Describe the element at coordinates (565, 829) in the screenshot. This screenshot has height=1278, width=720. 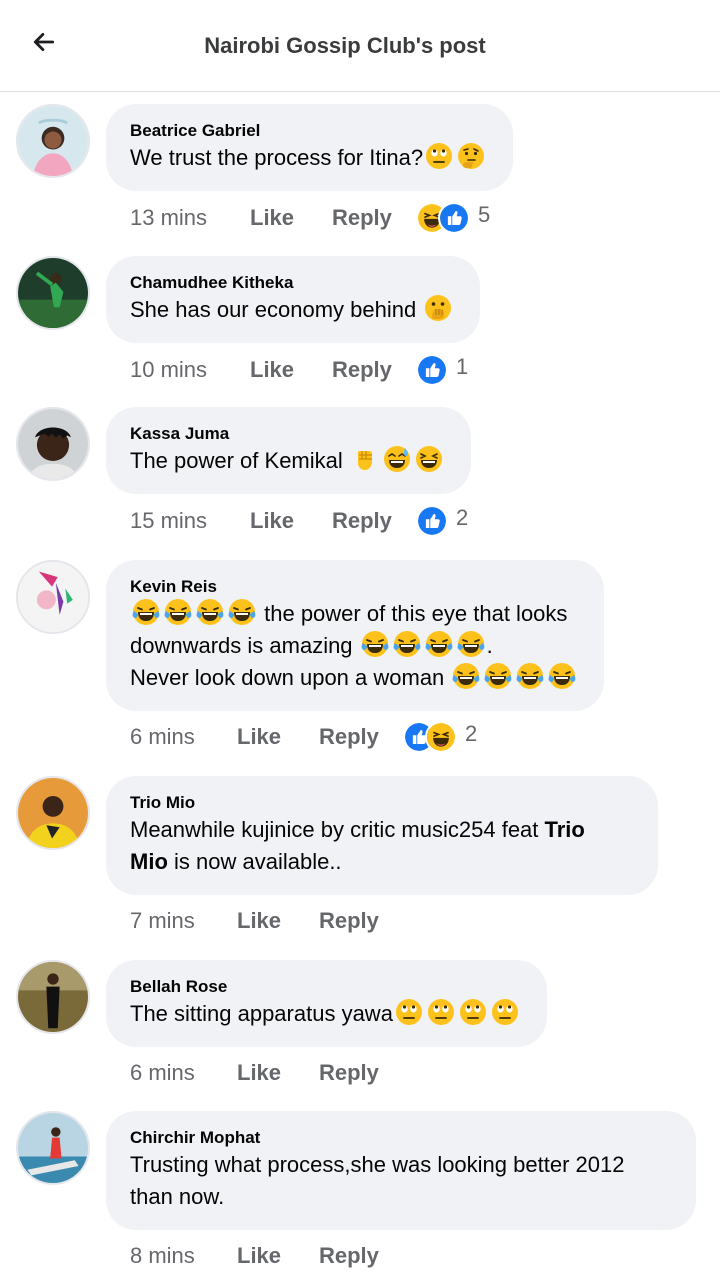
I see `mention-link: Trio` at that location.